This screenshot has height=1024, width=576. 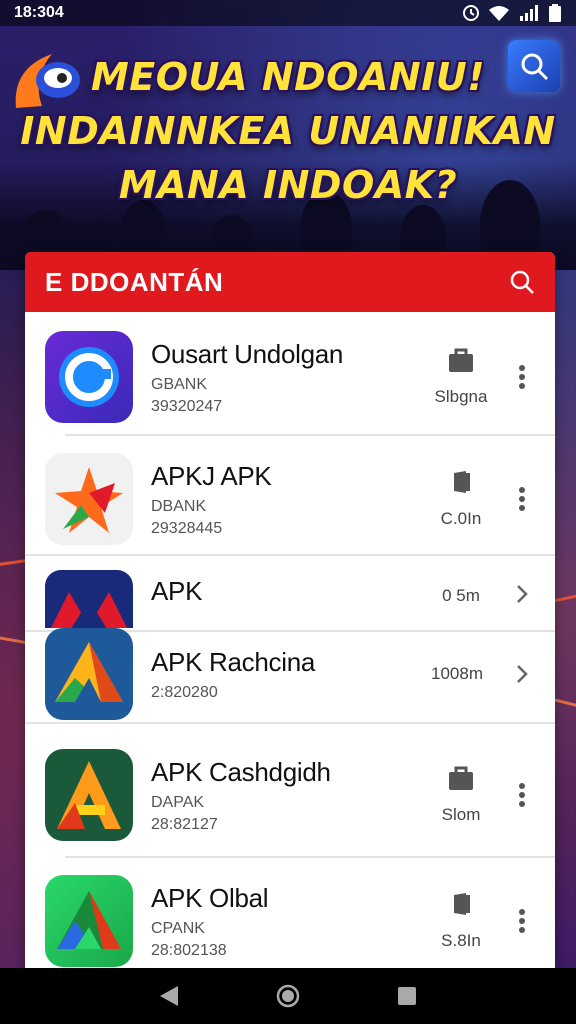 I want to click on app-meta: 28:802138, so click(x=189, y=950).